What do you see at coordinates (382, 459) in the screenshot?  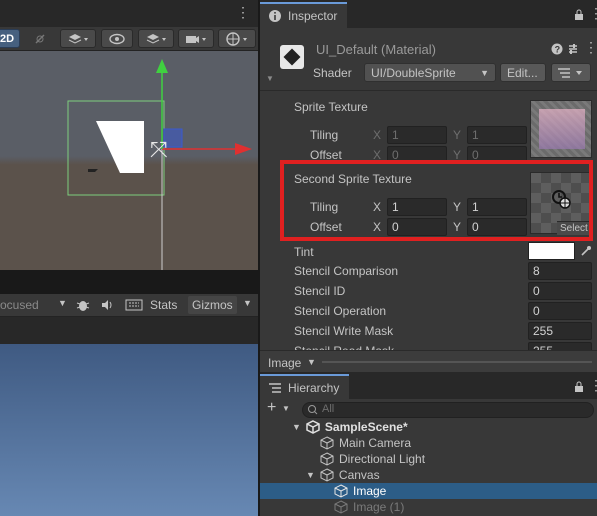 I see `hierarchy-item-label: Directional Light` at bounding box center [382, 459].